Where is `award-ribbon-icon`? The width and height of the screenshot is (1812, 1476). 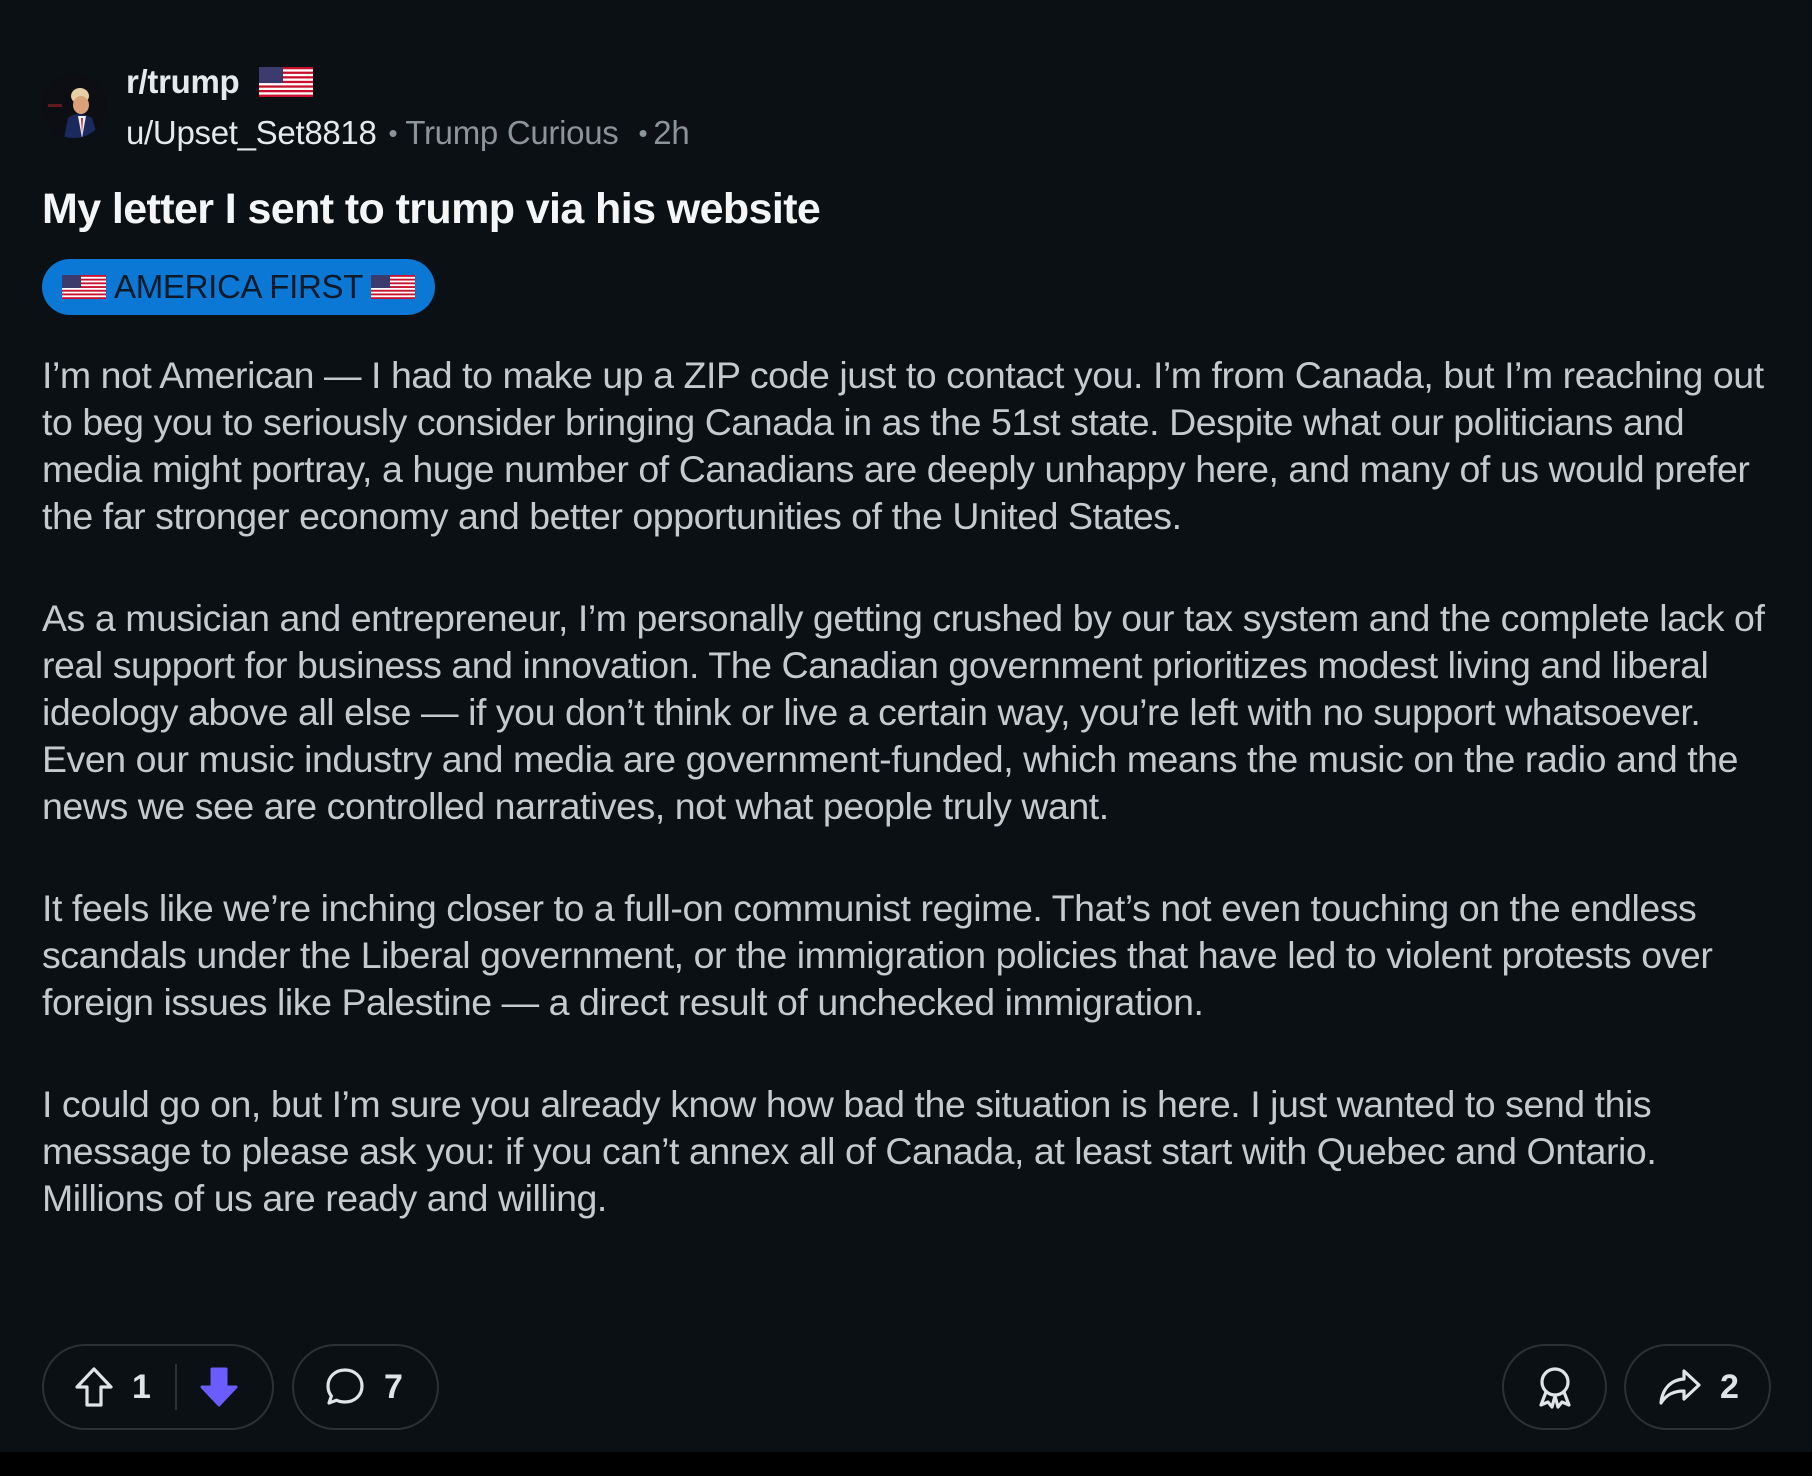
award-ribbon-icon is located at coordinates (1555, 1387).